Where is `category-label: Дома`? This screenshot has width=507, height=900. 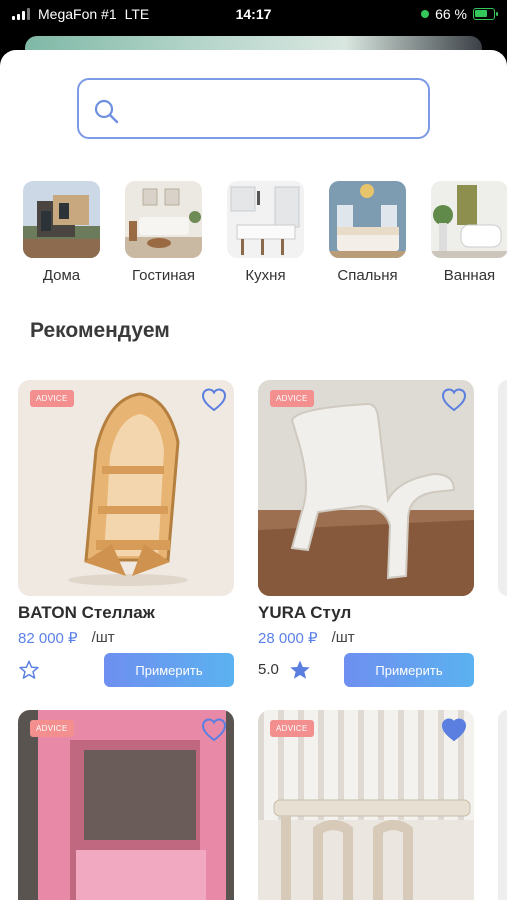
category-label: Дома is located at coordinates (61, 275).